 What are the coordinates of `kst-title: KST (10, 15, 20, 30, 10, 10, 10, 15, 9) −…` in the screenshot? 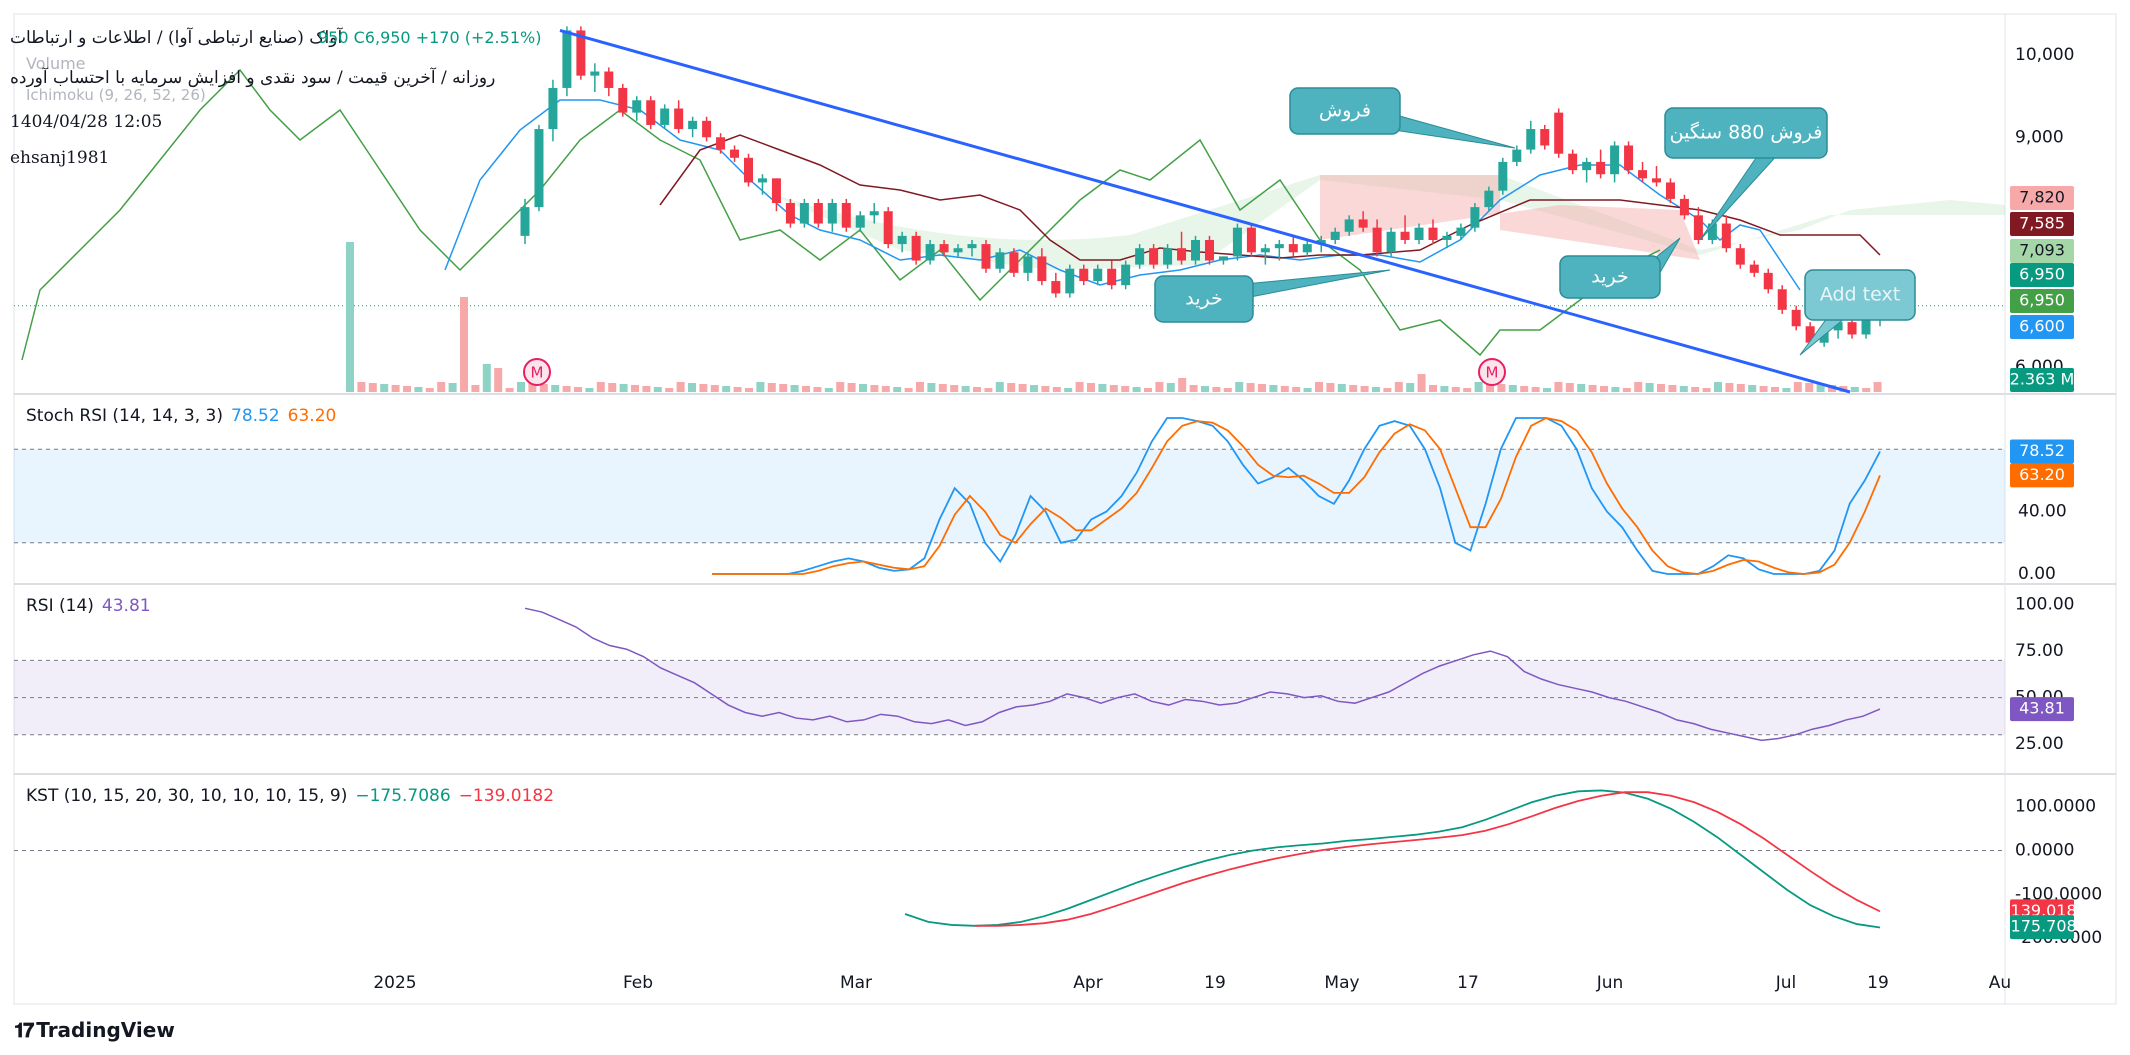 It's located at (290, 796).